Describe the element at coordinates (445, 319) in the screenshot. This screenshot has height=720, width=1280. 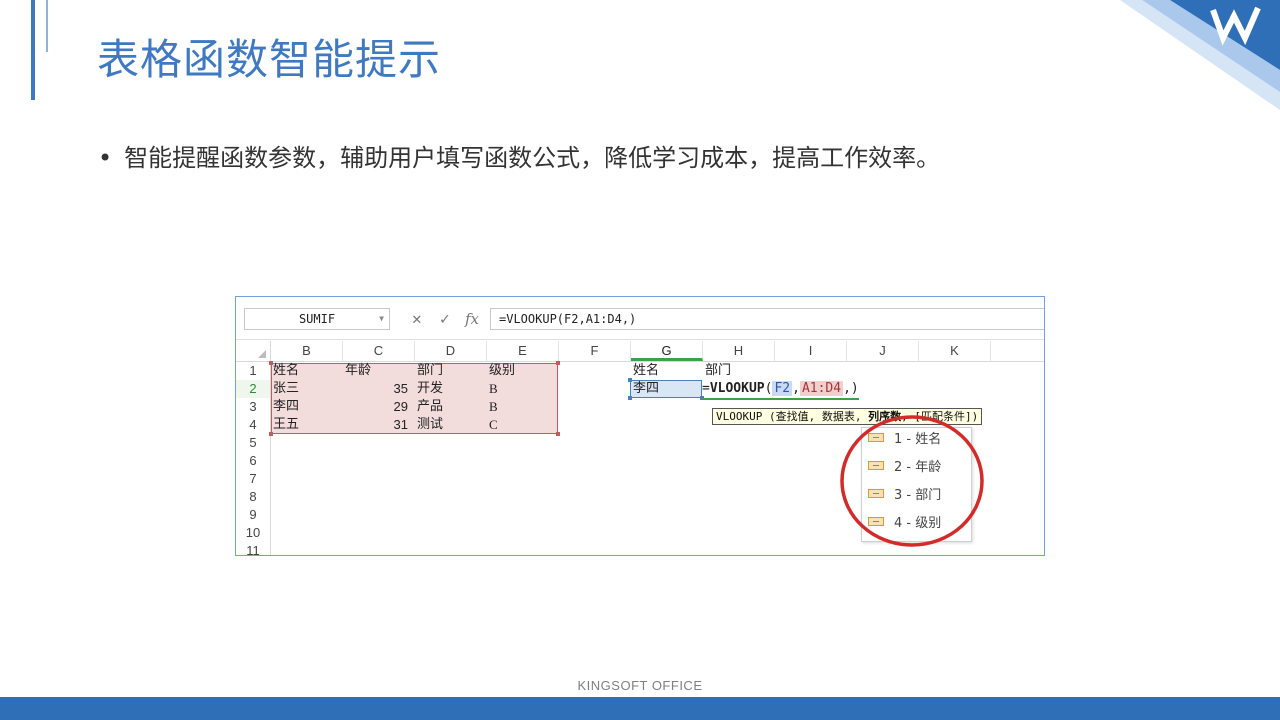
I see `confirm-check-icon: ✓` at that location.